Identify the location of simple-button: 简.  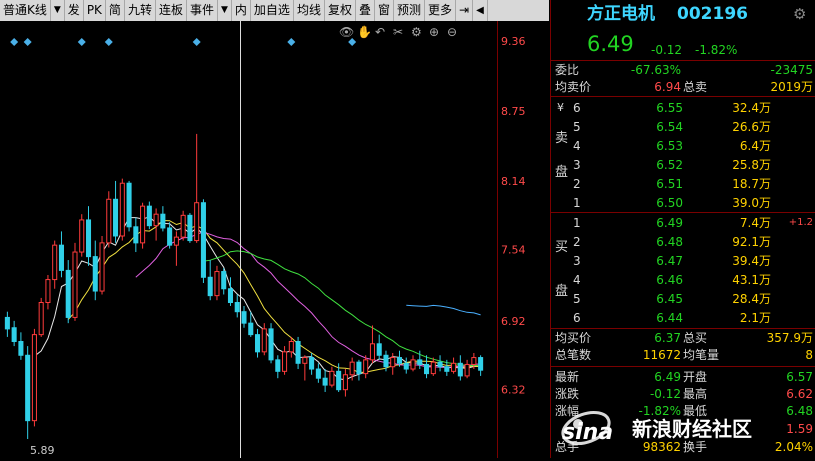
(115, 10).